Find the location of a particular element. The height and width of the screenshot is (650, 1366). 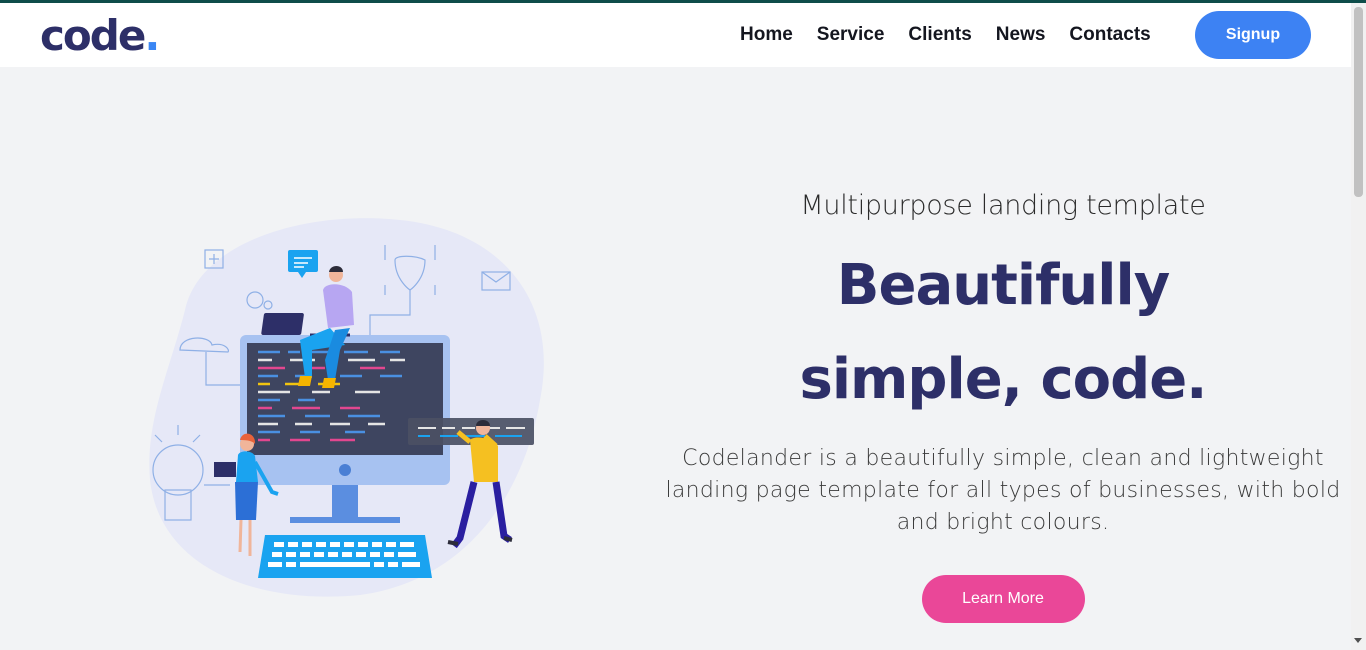

scroll-down-arrow-icon is located at coordinates (1358, 640).